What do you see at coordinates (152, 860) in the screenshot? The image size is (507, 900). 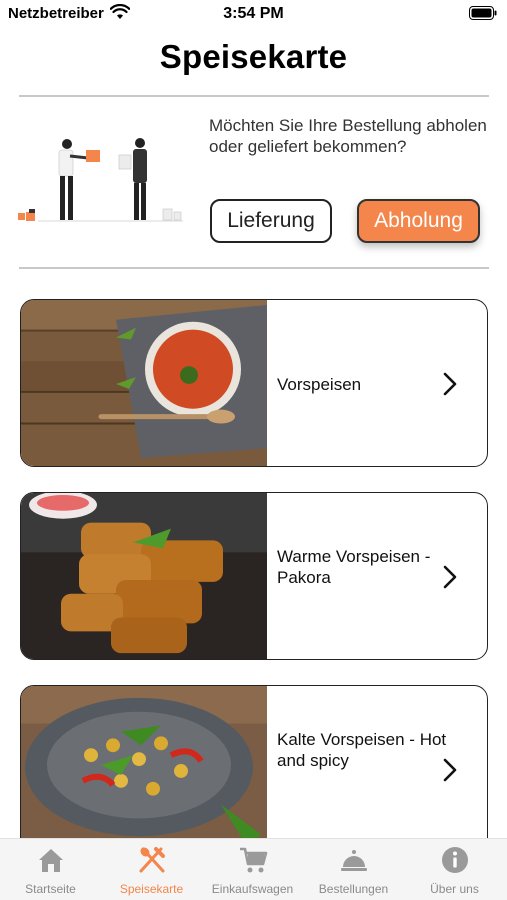 I see `fork-knife-icon` at bounding box center [152, 860].